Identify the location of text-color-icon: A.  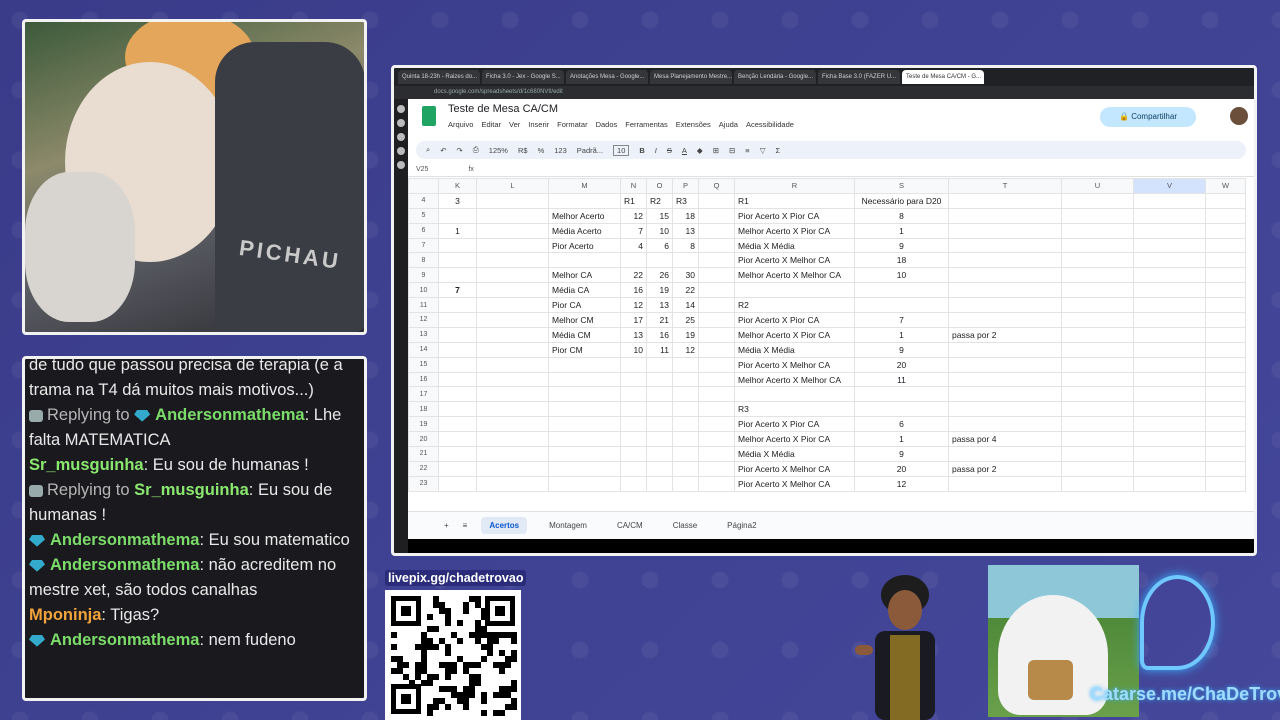
(684, 150).